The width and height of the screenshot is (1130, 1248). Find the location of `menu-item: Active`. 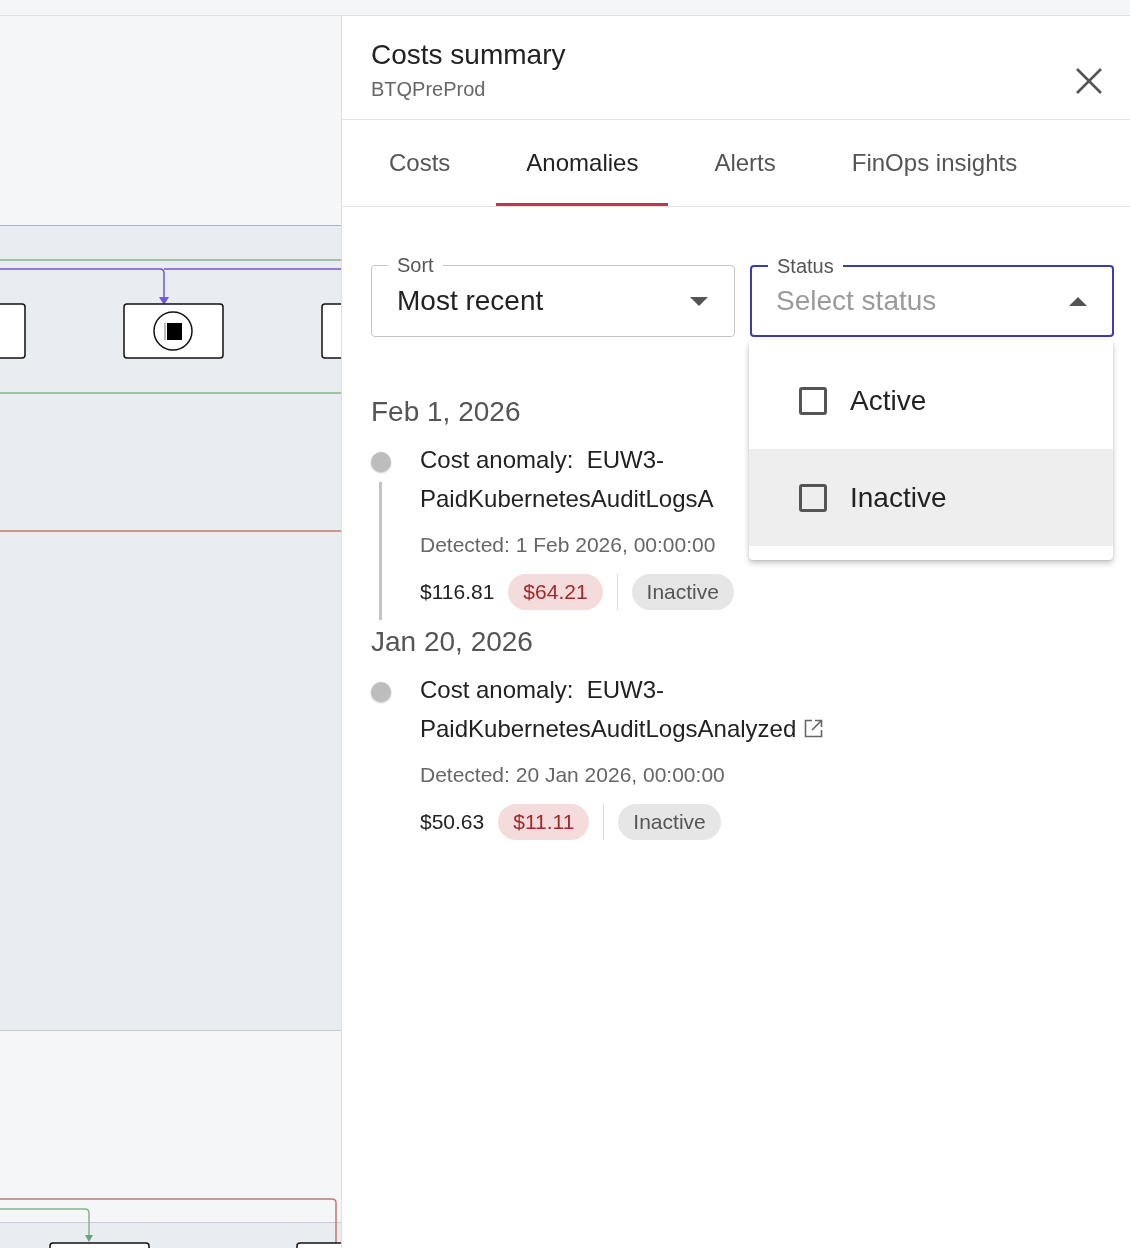

menu-item: Active is located at coordinates (931, 400).